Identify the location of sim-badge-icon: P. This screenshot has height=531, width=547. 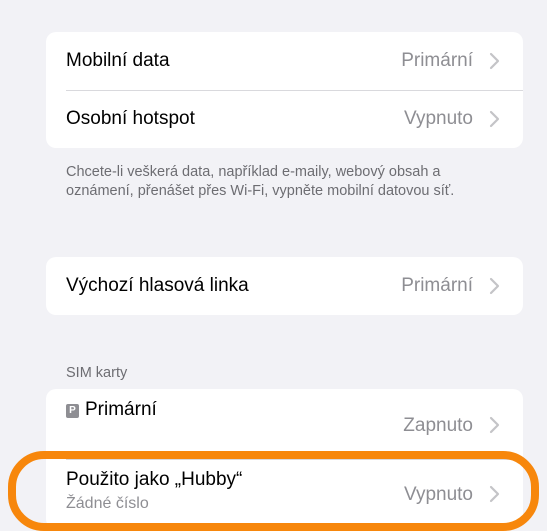
(72, 411).